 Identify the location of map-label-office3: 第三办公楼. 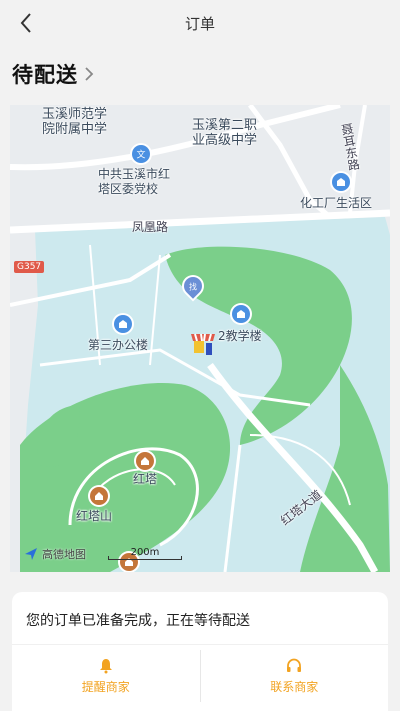
(118, 345).